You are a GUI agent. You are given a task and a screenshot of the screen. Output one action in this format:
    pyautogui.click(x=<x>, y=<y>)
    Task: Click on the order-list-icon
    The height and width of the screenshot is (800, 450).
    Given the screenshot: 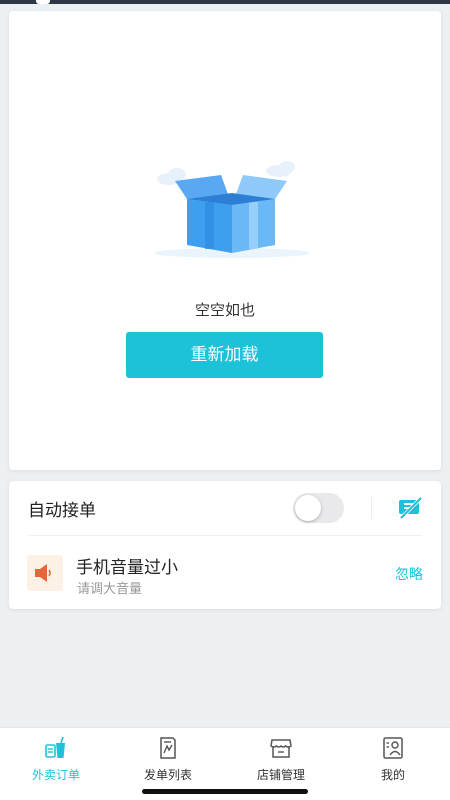 What is the action you would take?
    pyautogui.click(x=168, y=748)
    